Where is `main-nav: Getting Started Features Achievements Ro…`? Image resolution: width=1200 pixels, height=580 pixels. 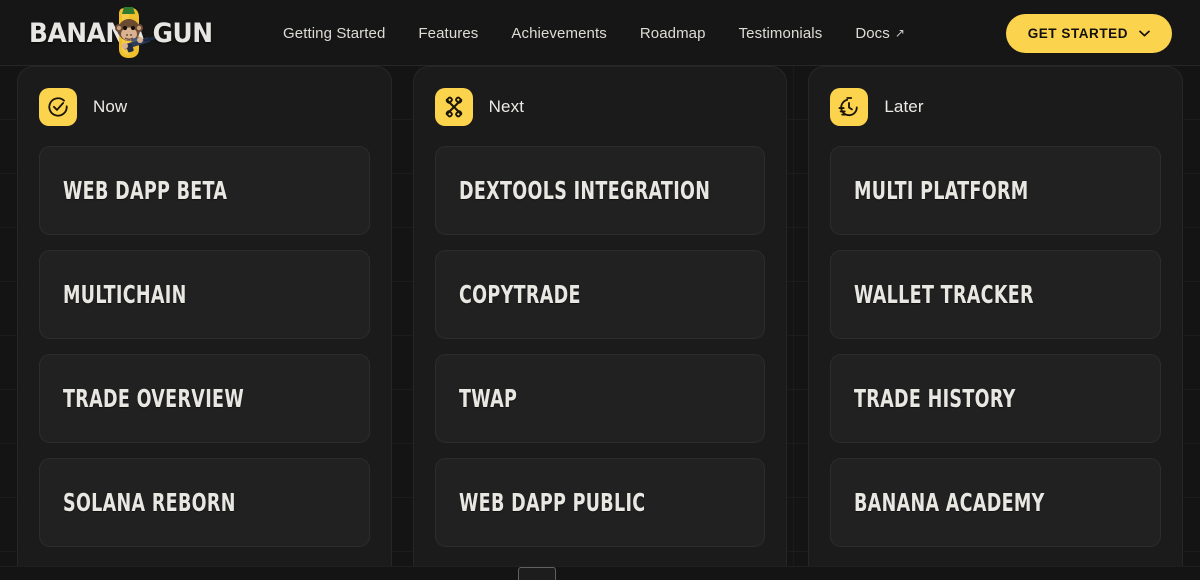 main-nav: Getting Started Features Achievements Ro… is located at coordinates (594, 33).